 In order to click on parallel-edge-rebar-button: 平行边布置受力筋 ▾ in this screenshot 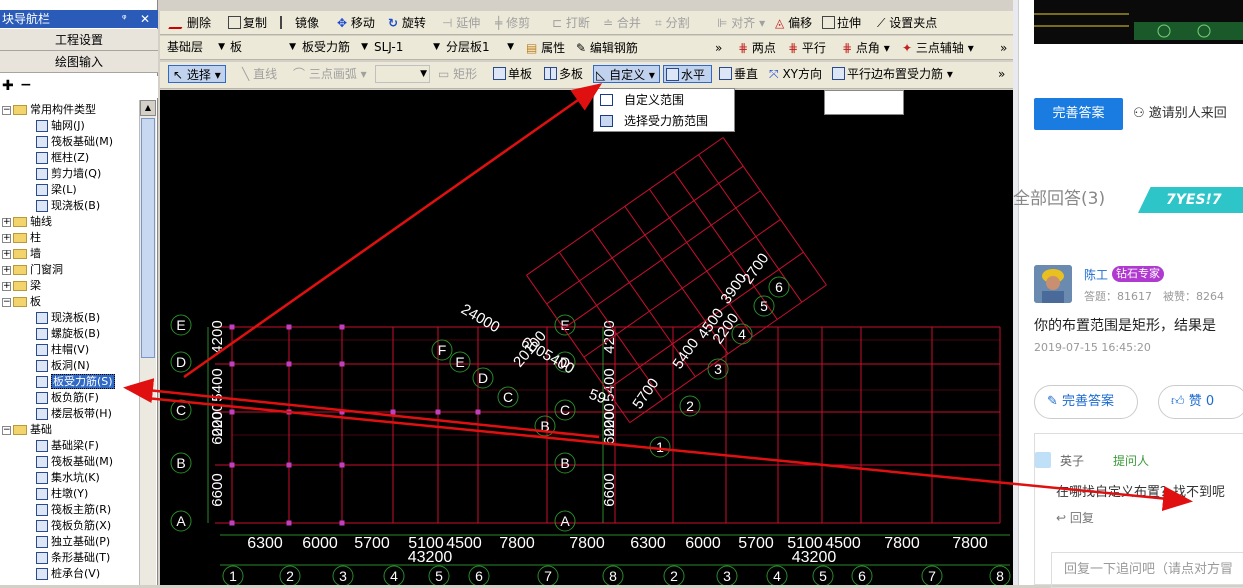, I will do `click(892, 74)`.